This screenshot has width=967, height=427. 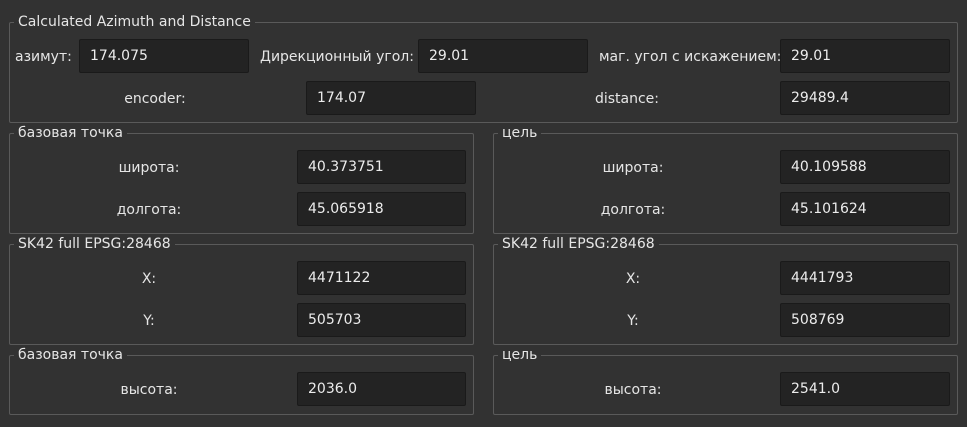 I want to click on base-lon-field: 45.065918, so click(x=381, y=209).